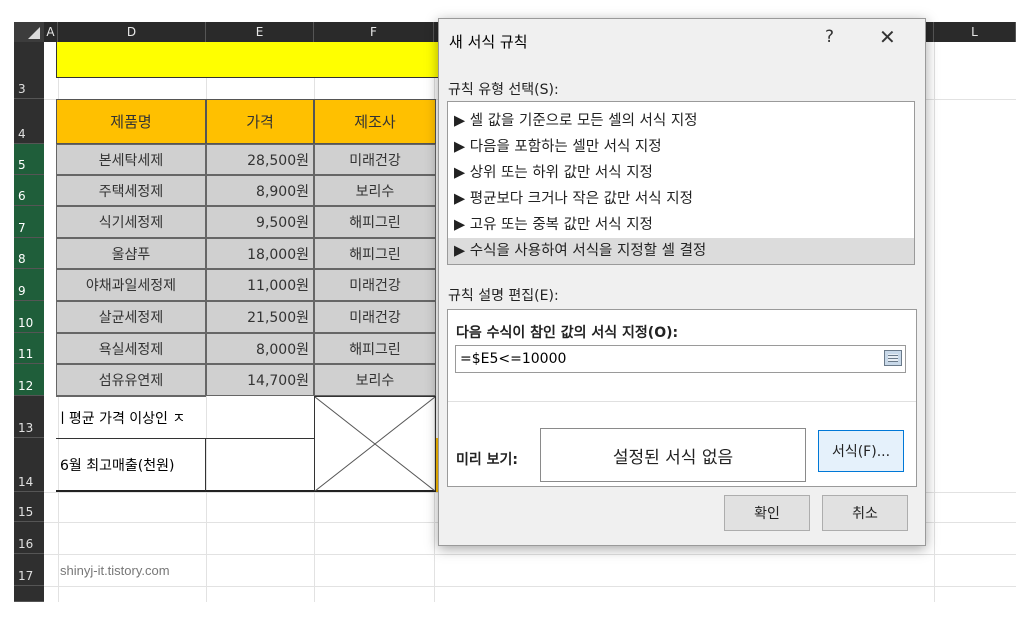 The height and width of the screenshot is (621, 1030). I want to click on dialog-title: 새 서식 규칙, so click(488, 42).